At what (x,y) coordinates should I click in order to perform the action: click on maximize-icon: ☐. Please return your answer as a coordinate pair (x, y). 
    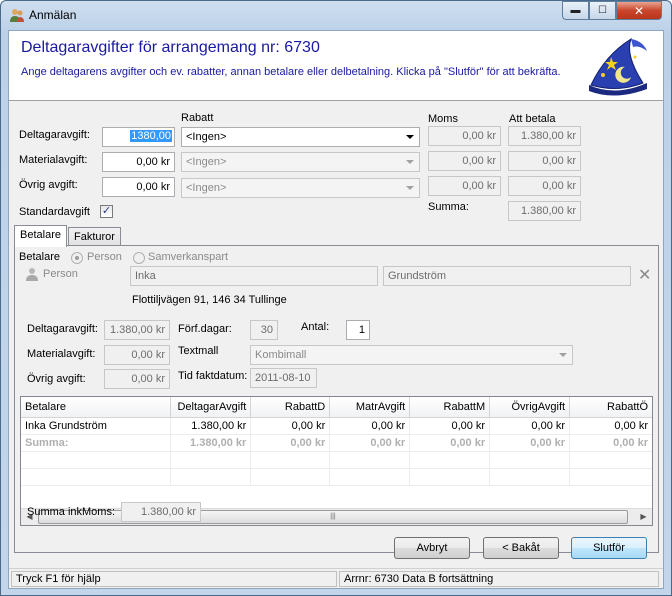
    Looking at the image, I should click on (602, 10).